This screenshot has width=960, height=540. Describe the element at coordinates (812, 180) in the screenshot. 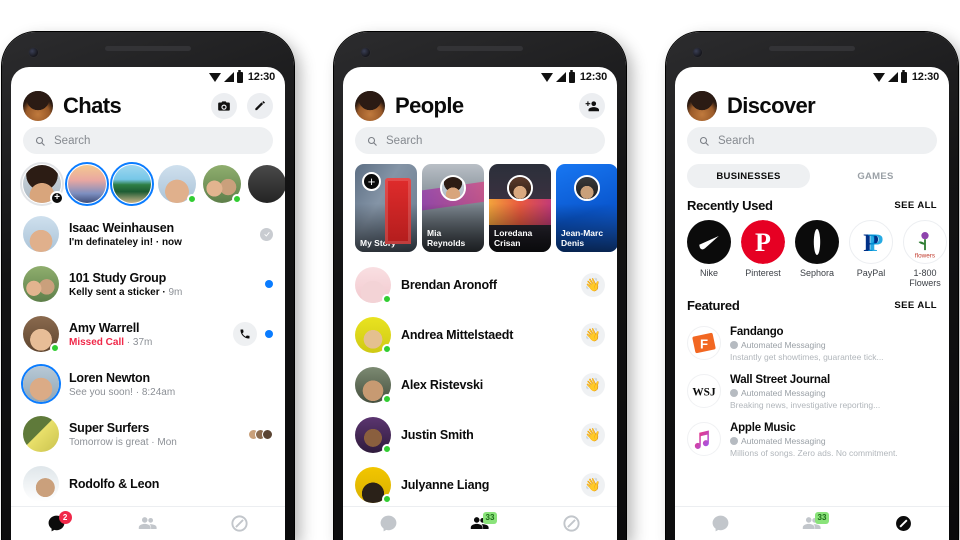

I see `segmented-control: BUSINESSES GAMES` at that location.